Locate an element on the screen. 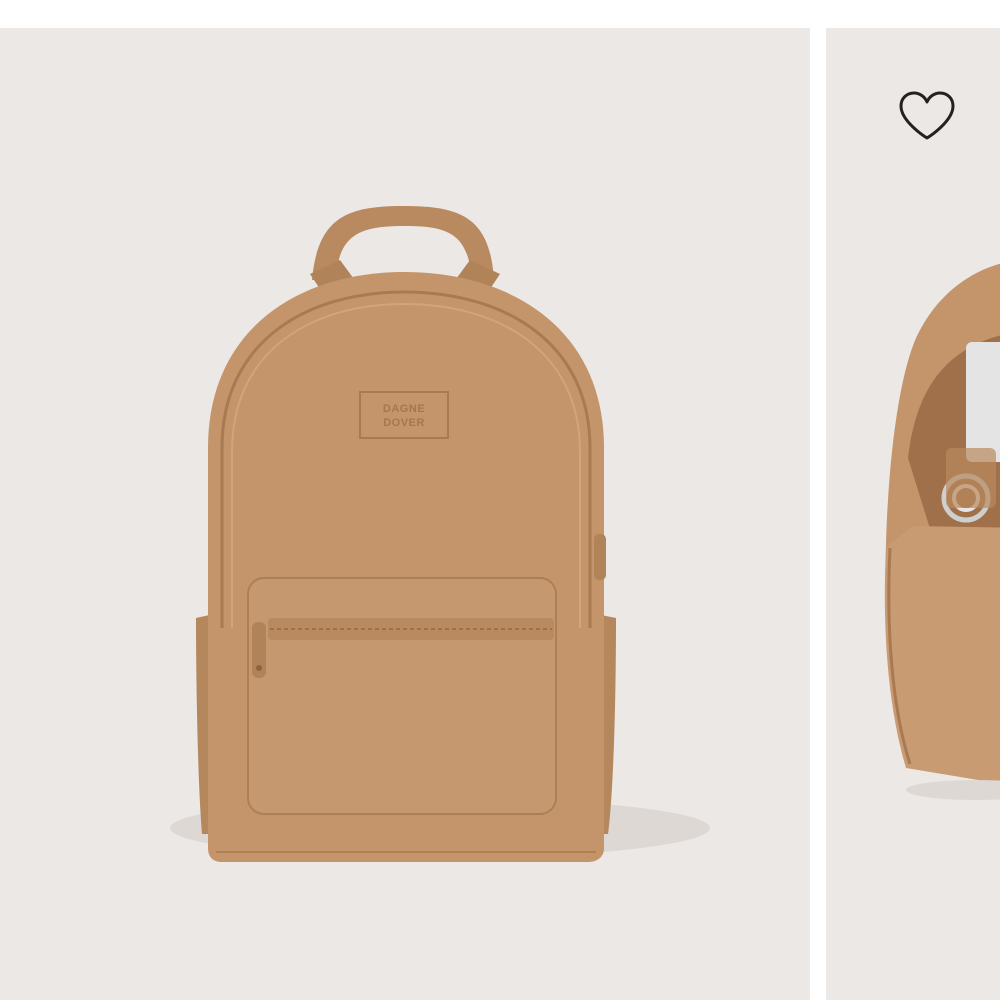 Image resolution: width=1000 pixels, height=1000 pixels. open-front-flap is located at coordinates (942, 655).